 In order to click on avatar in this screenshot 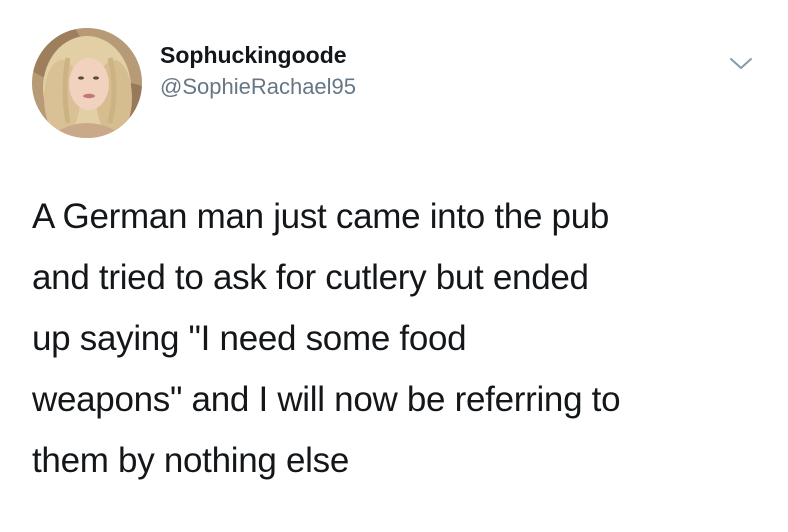, I will do `click(87, 83)`.